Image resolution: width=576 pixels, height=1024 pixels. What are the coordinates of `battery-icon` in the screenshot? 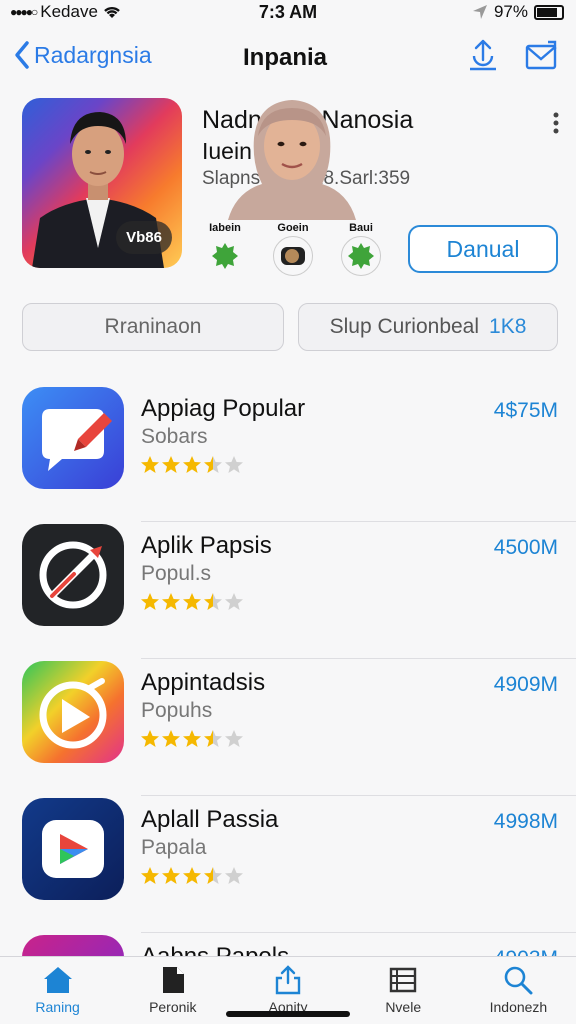 It's located at (549, 12).